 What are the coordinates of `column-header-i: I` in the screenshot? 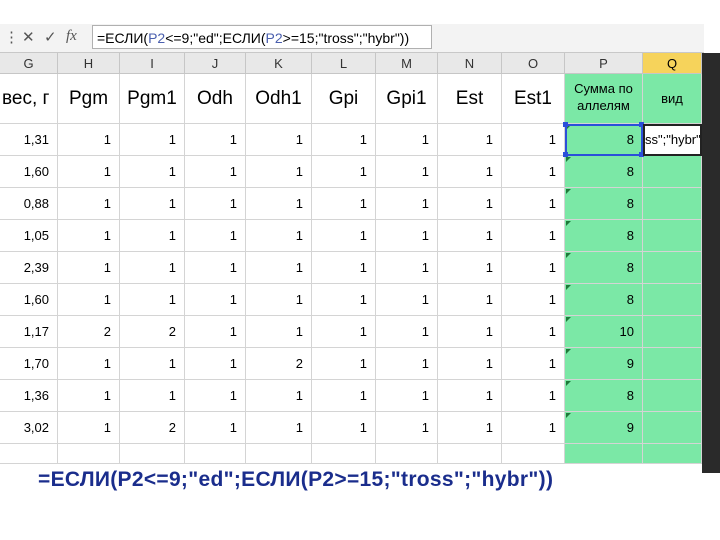 It's located at (152, 63).